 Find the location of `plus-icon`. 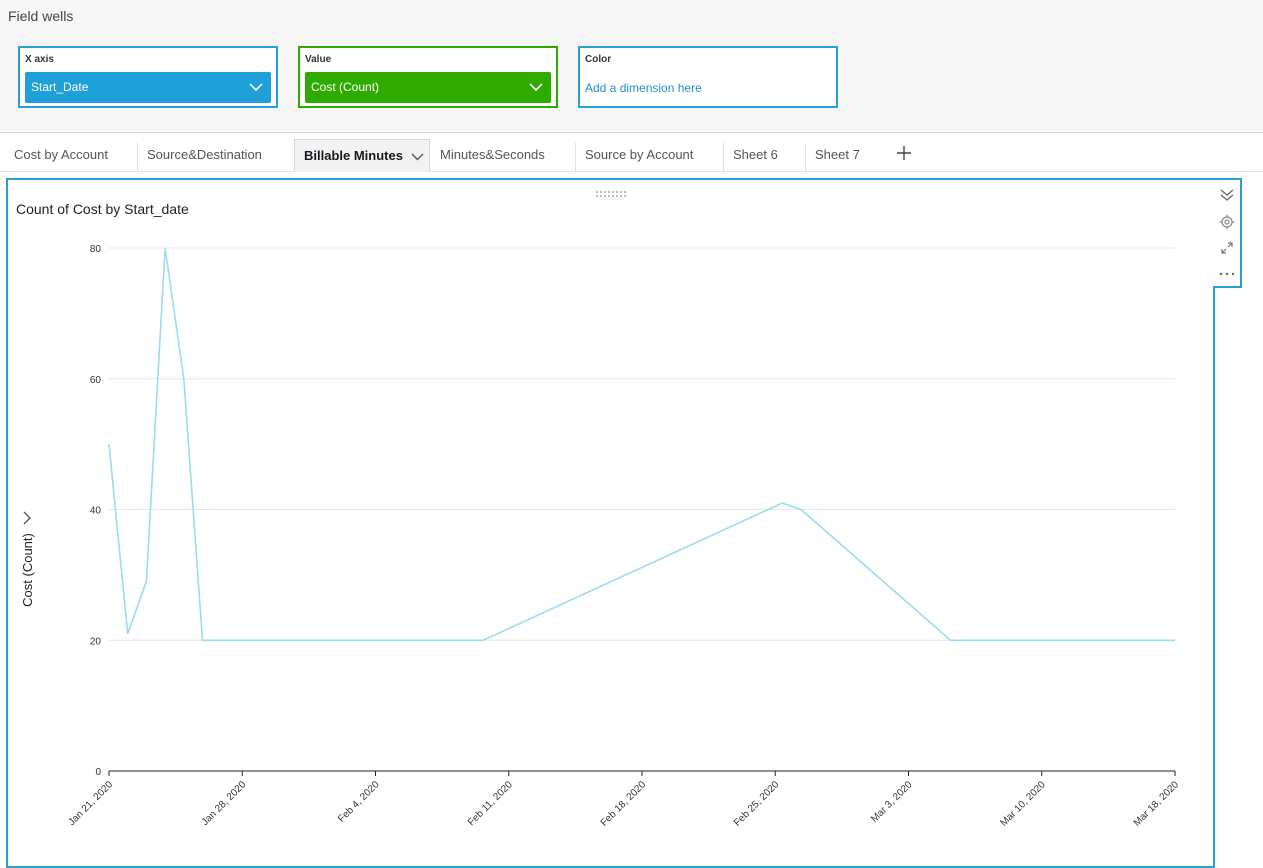

plus-icon is located at coordinates (904, 153).